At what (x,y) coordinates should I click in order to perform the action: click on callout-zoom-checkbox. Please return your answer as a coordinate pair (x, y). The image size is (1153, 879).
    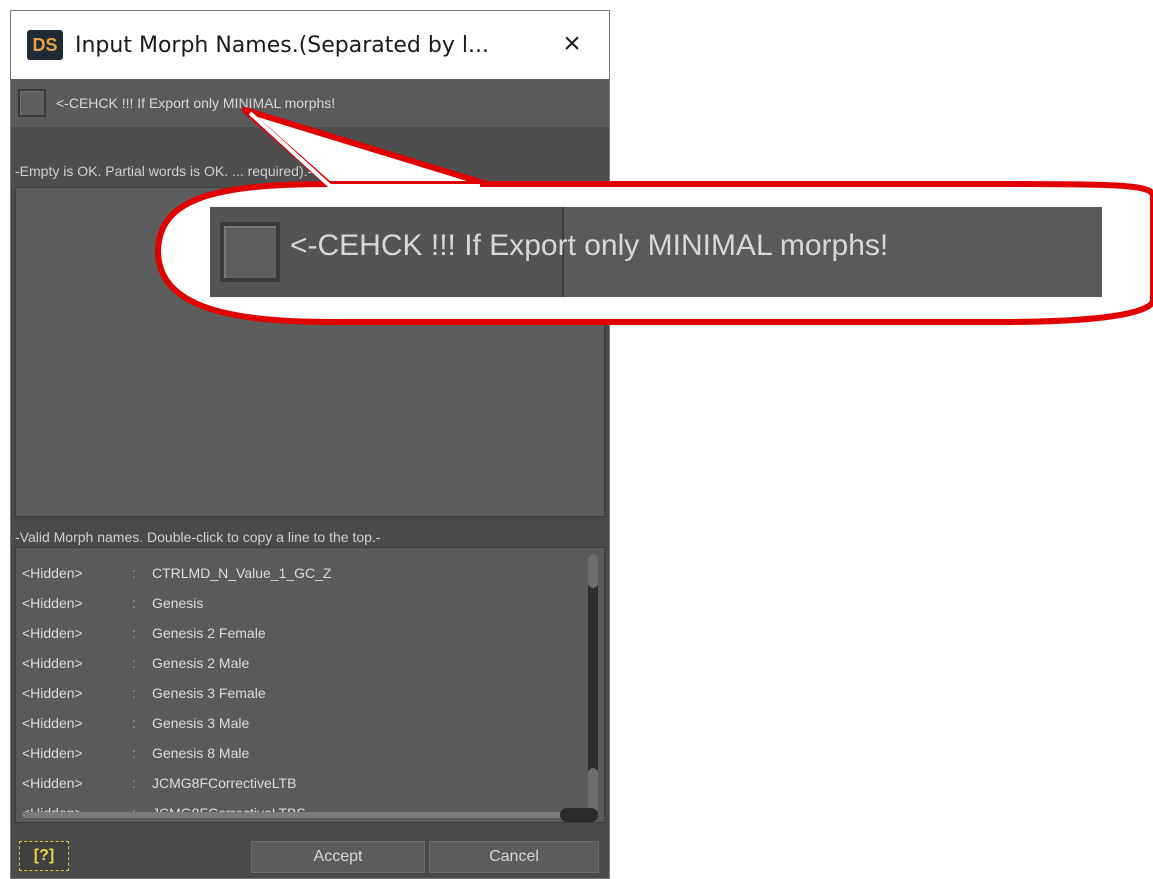
    Looking at the image, I should click on (250, 252).